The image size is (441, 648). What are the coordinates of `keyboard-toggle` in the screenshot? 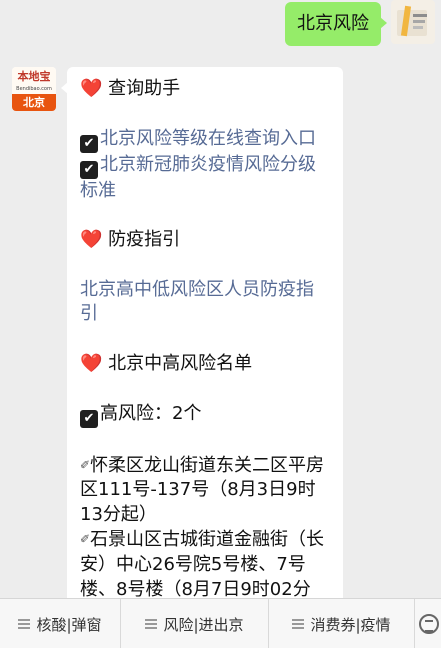 It's located at (428, 623).